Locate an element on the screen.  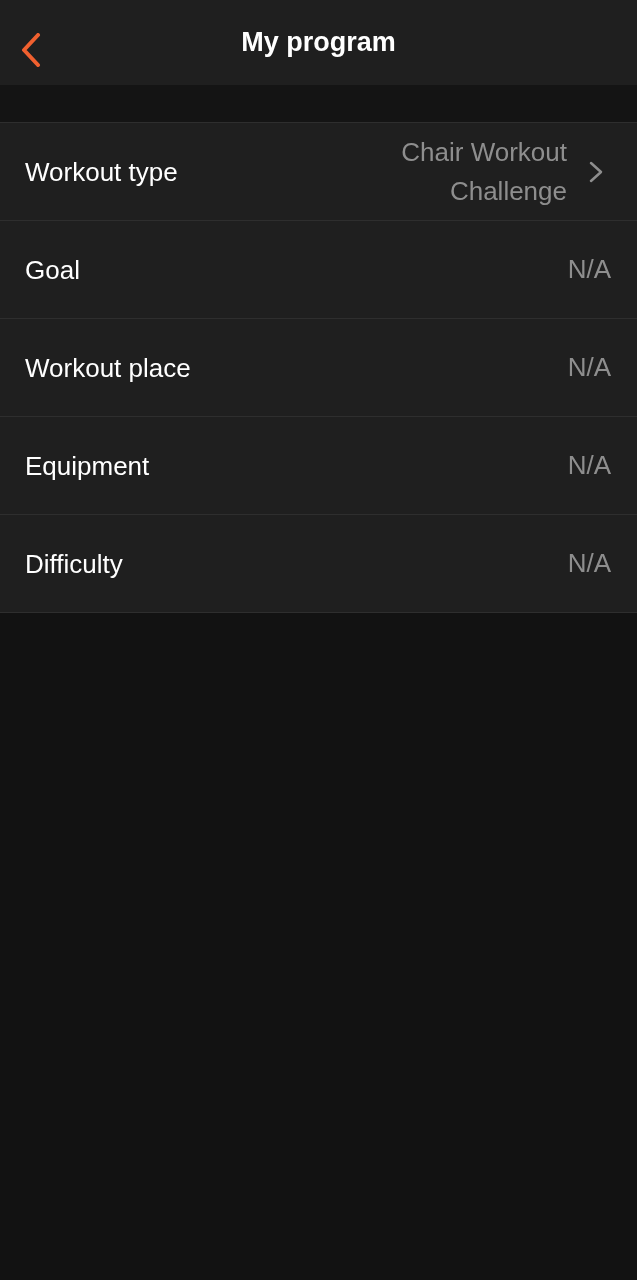
chevron-right-icon is located at coordinates (596, 171).